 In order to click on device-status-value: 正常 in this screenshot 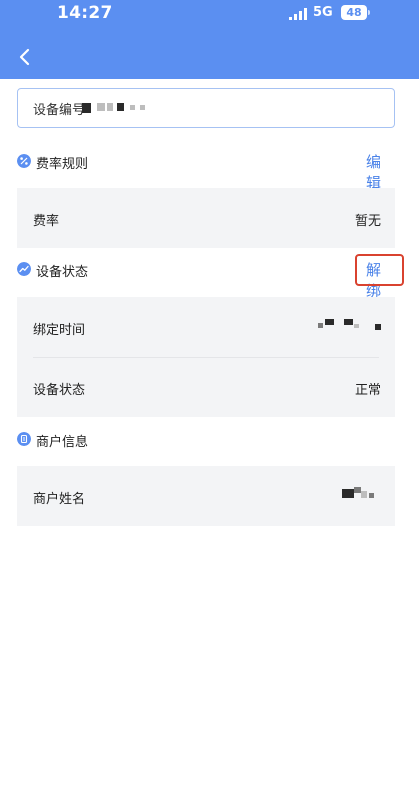, I will do `click(367, 390)`.